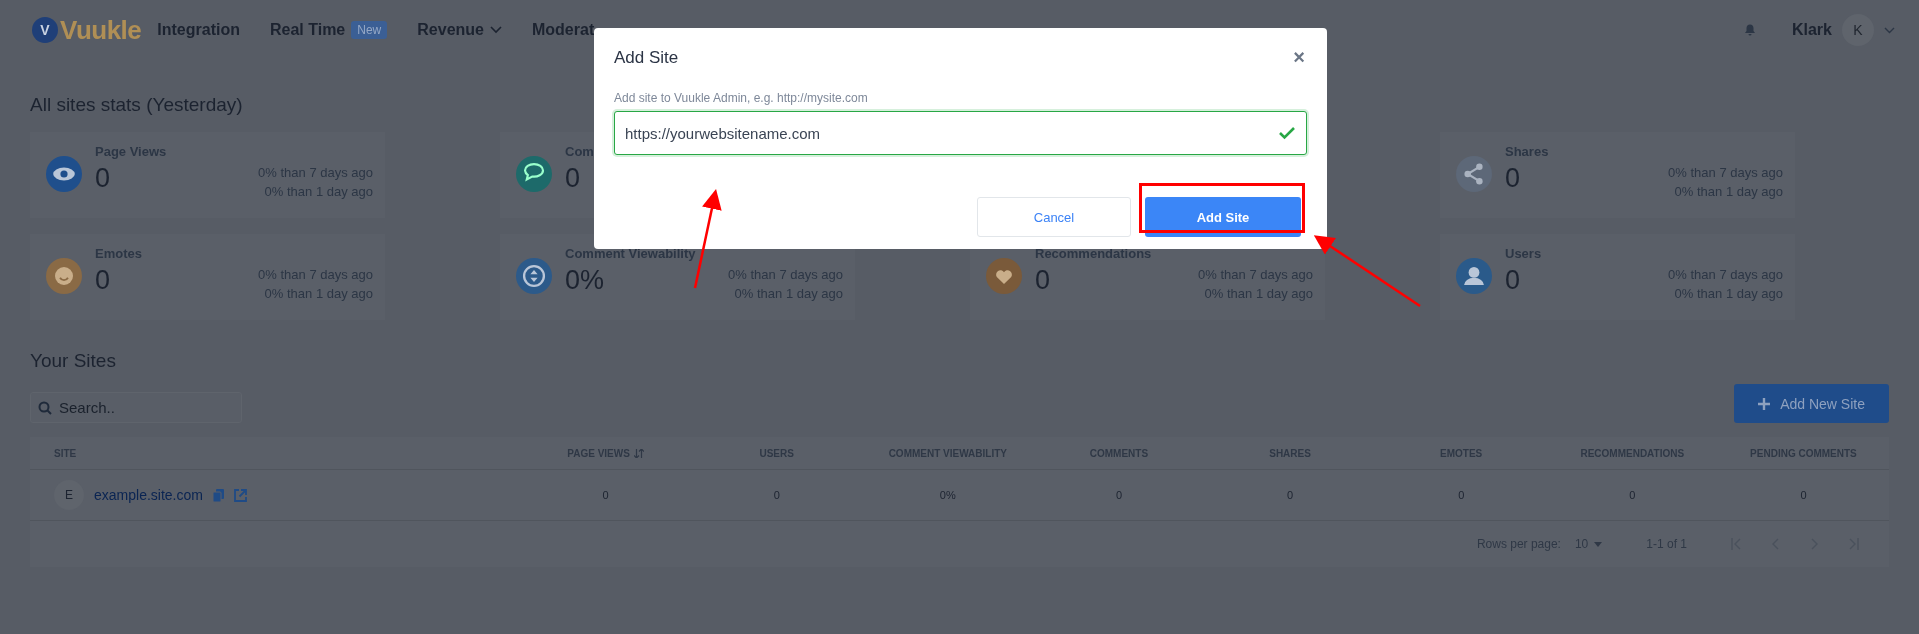  I want to click on url-input-field: https://yourwebsitename.com, so click(960, 133).